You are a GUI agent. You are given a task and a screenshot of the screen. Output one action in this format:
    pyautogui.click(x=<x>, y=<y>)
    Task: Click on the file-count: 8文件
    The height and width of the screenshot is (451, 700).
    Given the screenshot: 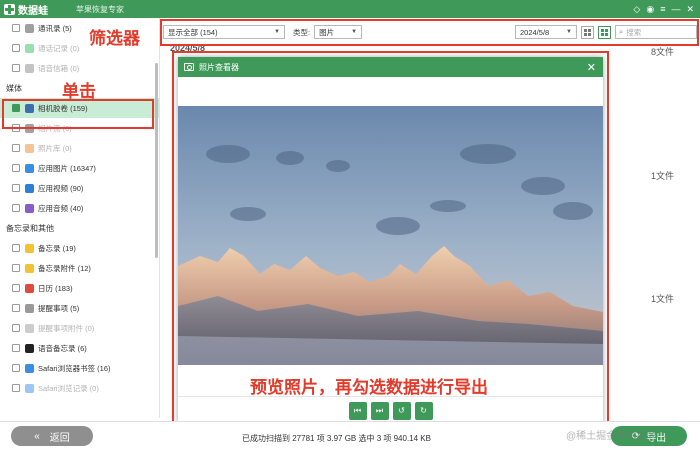 What is the action you would take?
    pyautogui.click(x=662, y=52)
    